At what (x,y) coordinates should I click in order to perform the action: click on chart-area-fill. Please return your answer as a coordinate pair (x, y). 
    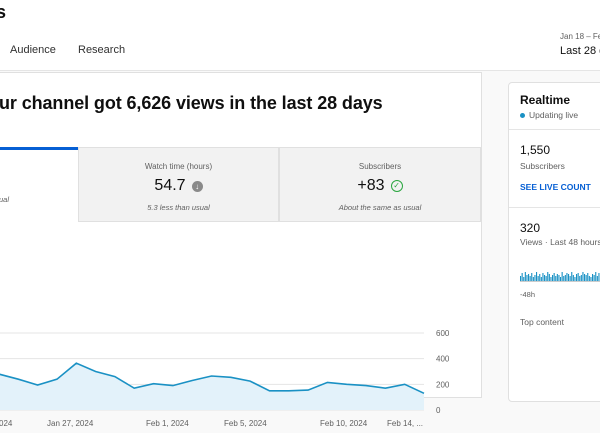
    Looking at the image, I should click on (212, 386).